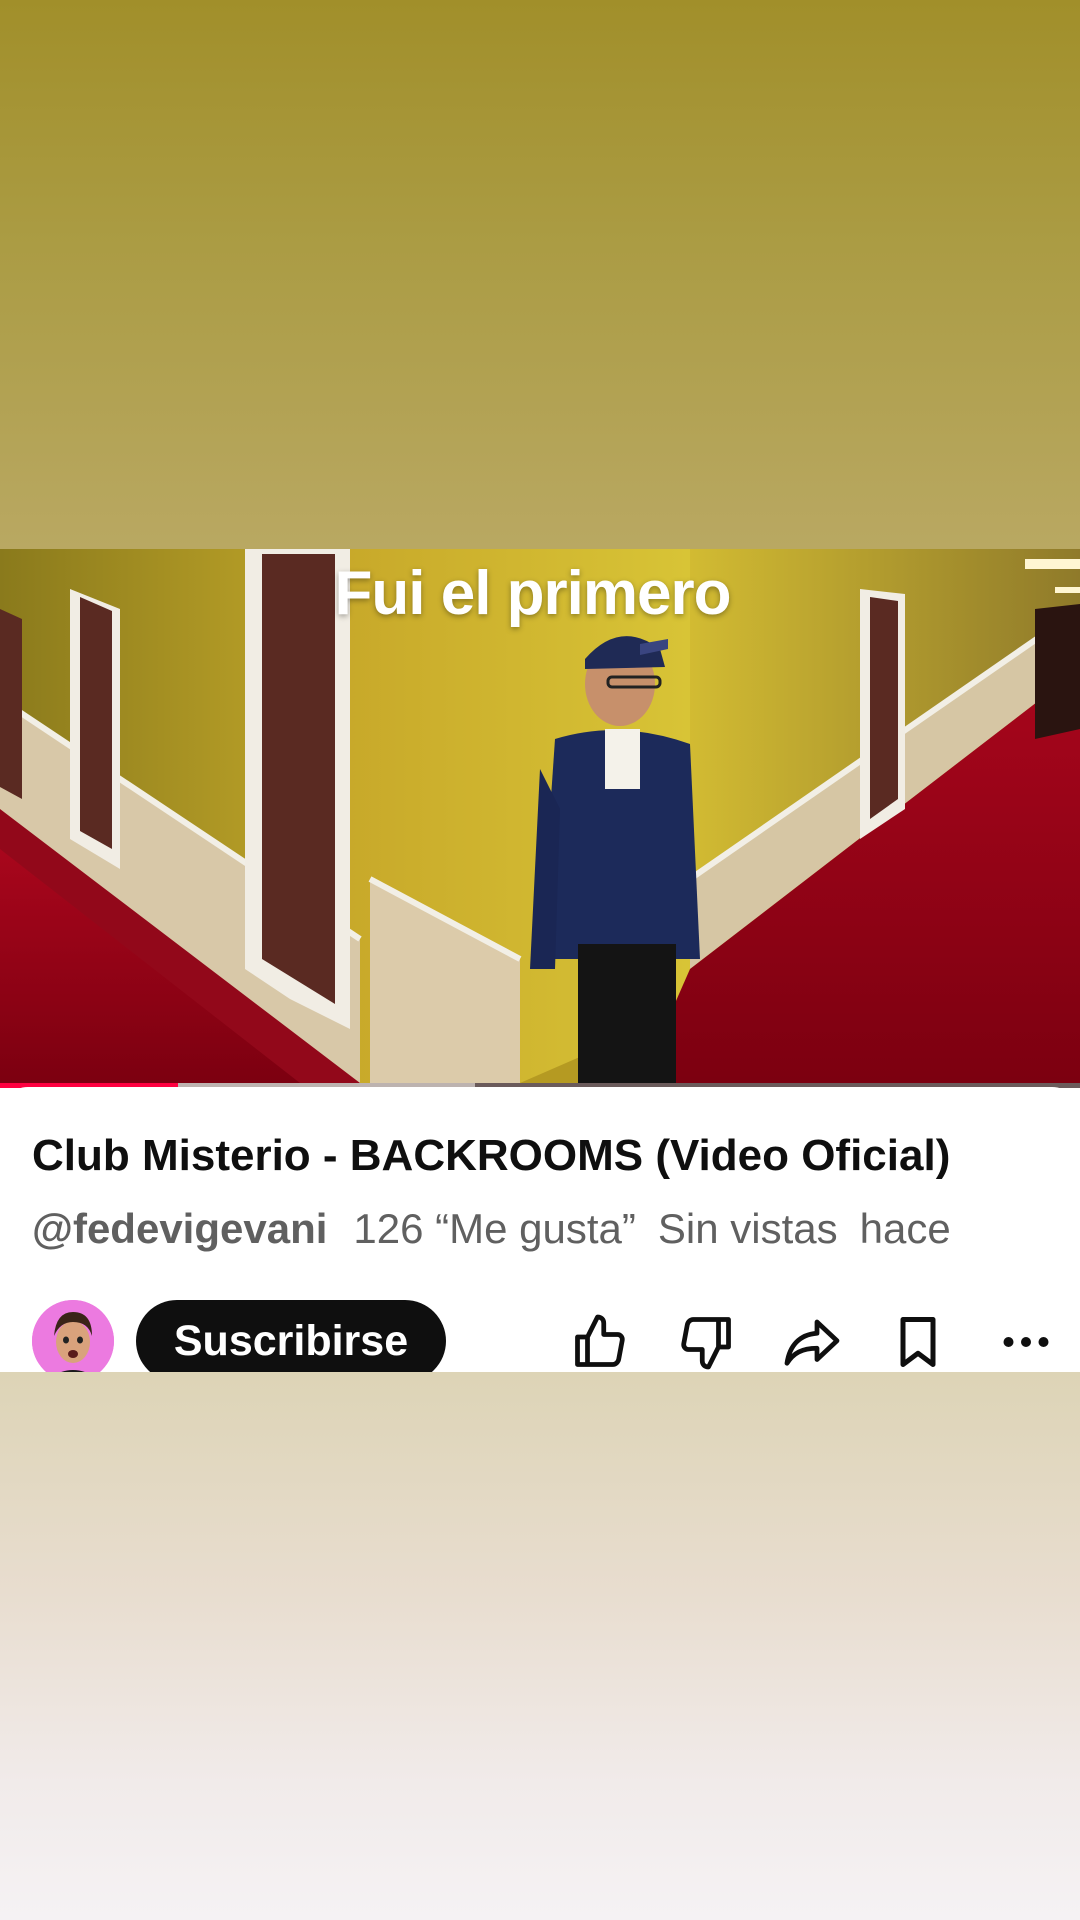 The width and height of the screenshot is (1080, 1920). I want to click on action-bar: Suscribirse, so click(540, 1336).